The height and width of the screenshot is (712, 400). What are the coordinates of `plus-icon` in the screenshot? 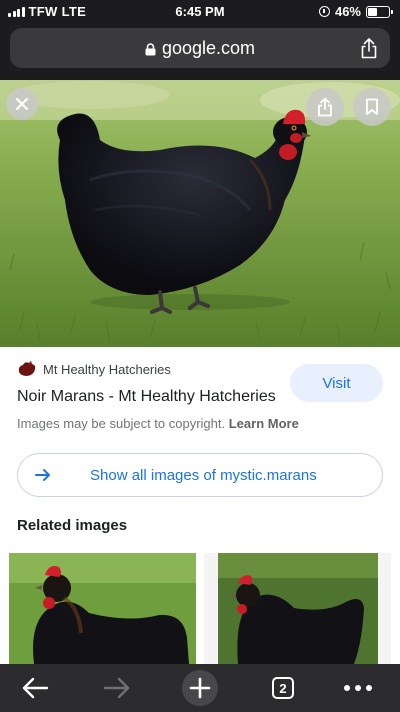 It's located at (200, 688).